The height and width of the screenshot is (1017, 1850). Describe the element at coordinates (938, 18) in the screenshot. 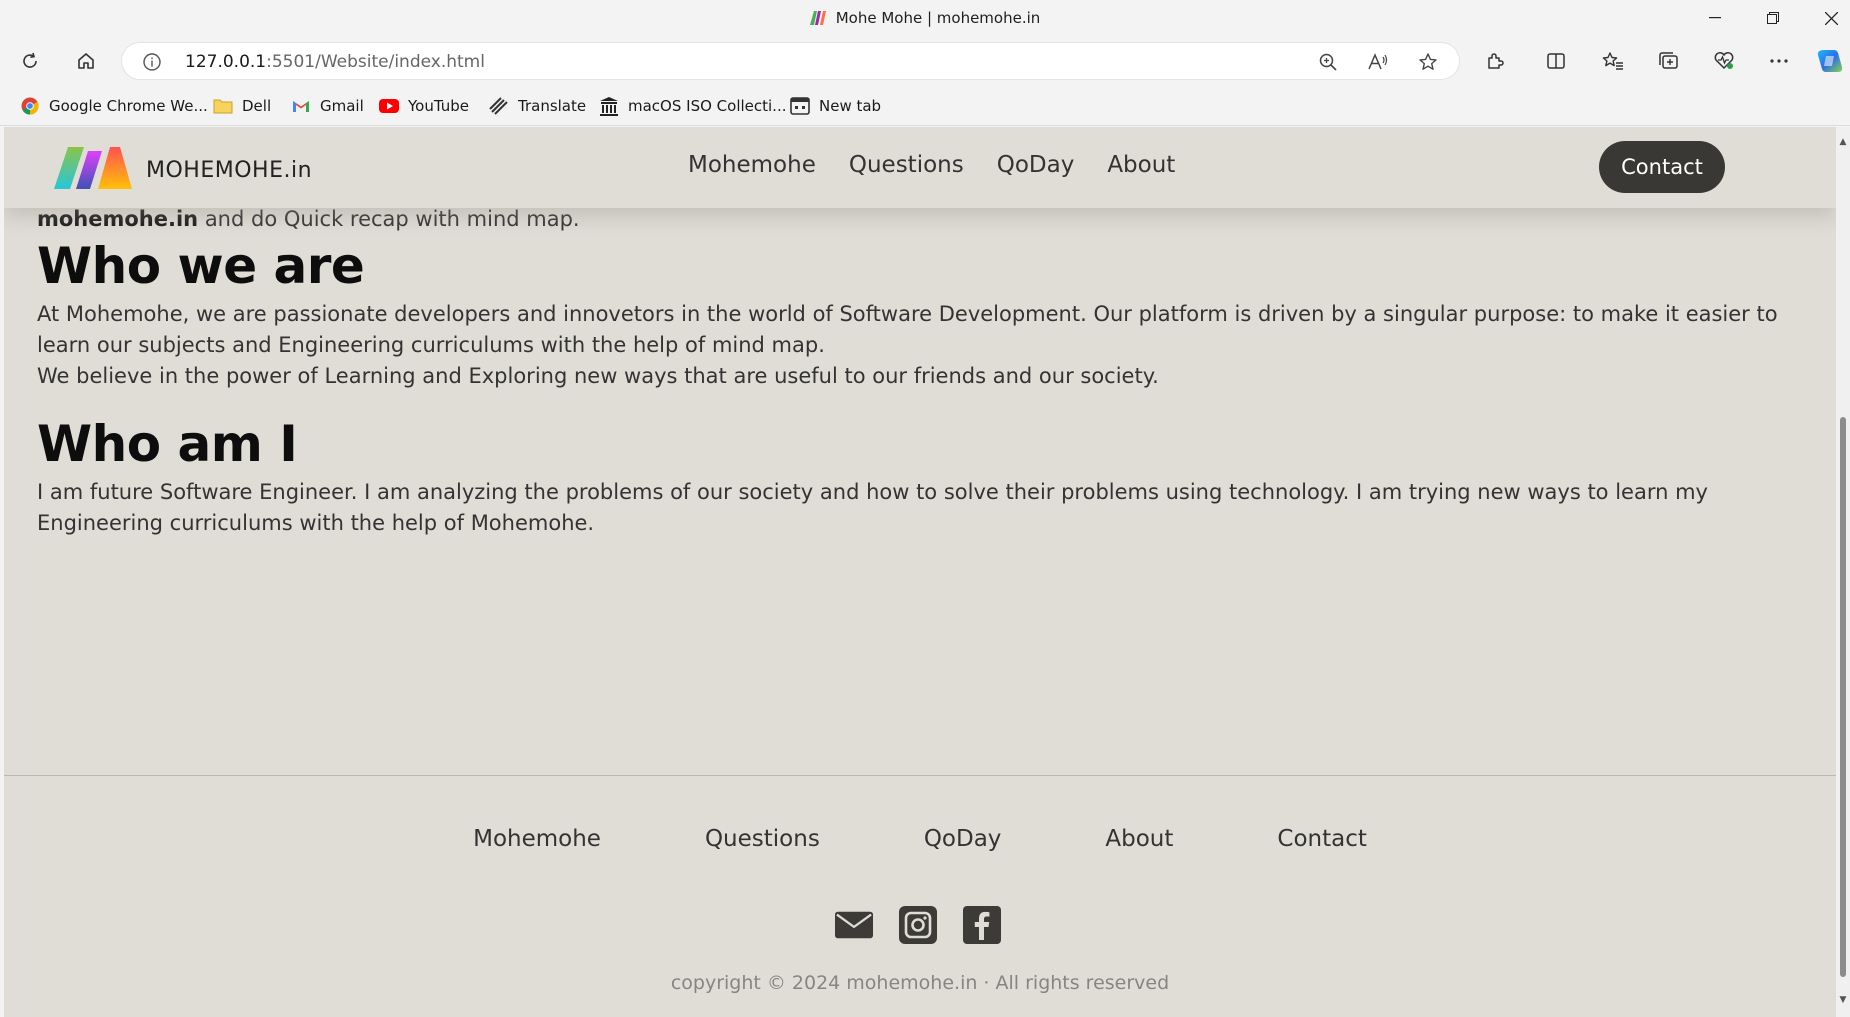

I see `window-title-text: Mohe Mohe | mohemohe.in` at that location.